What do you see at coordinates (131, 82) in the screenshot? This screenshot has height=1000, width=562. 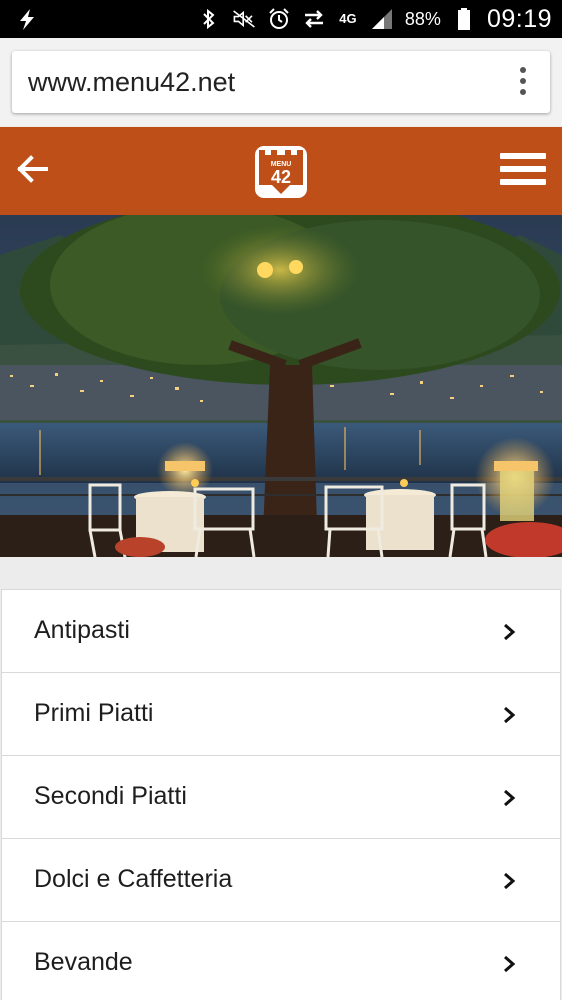 I see `url-text: www.menu42.net` at bounding box center [131, 82].